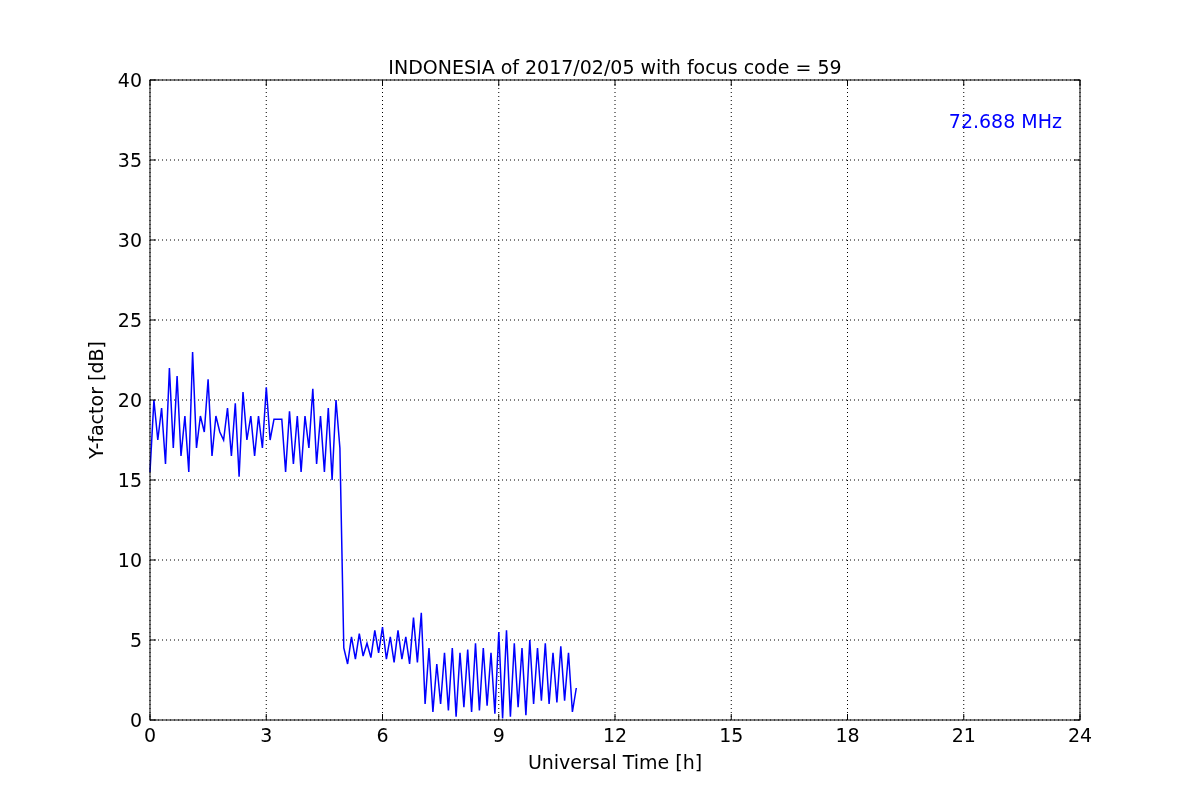  I want to click on y-tick-label: 15, so click(129, 480).